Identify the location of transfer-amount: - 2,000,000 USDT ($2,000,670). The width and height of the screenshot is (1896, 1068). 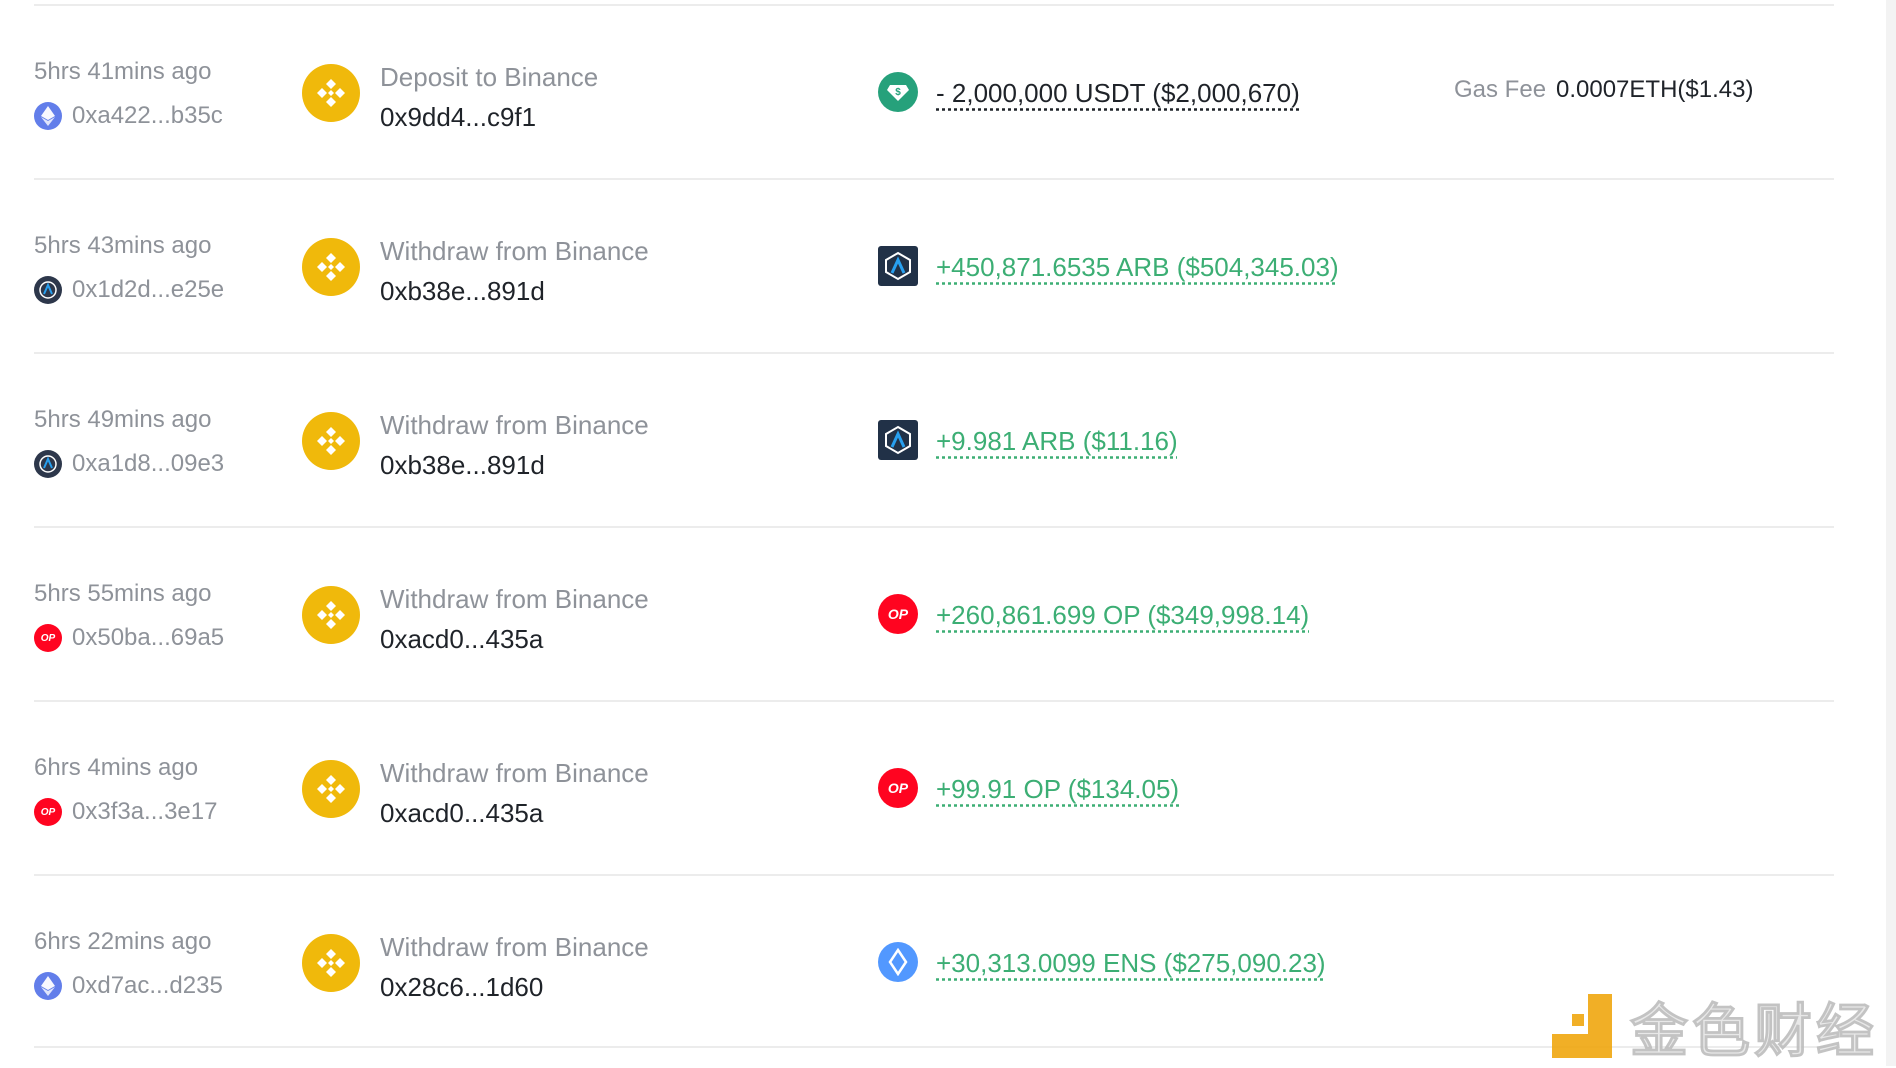
(1118, 93).